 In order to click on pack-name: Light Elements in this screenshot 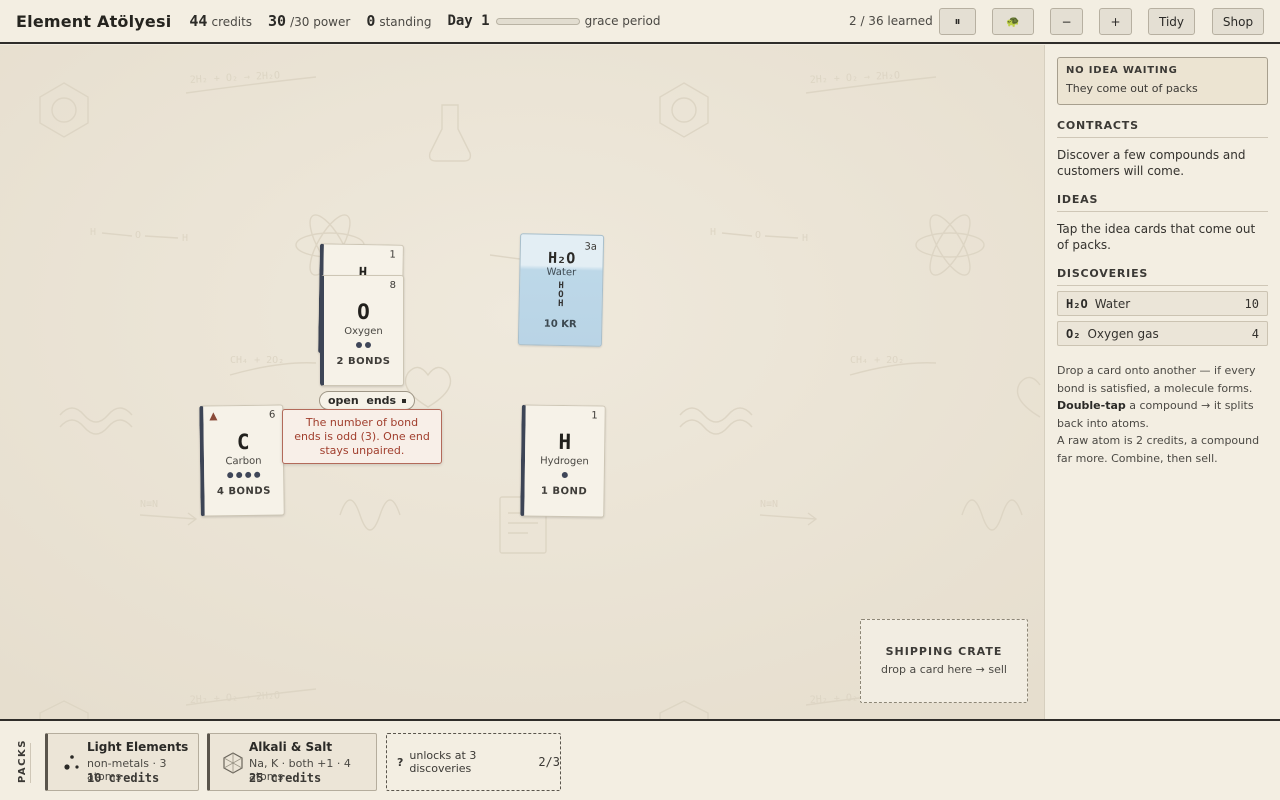, I will do `click(138, 747)`.